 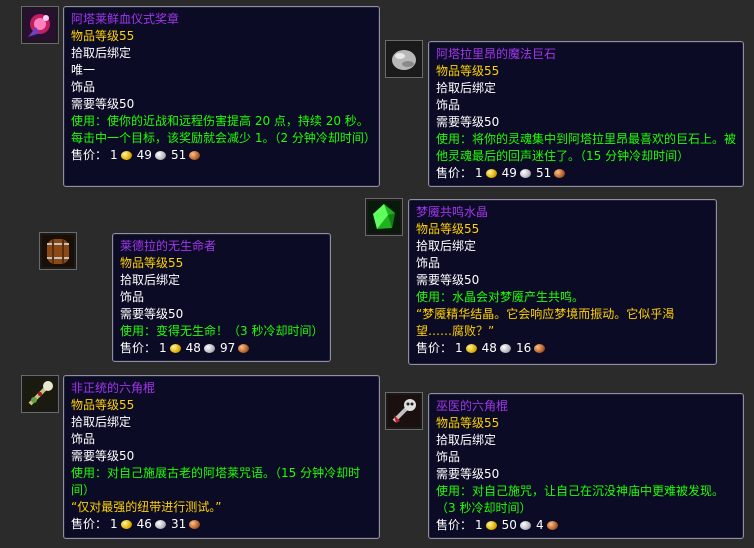 What do you see at coordinates (580, 499) in the screenshot?
I see `use-effect: 使用：对自己施咒，让自己在沉没神庙中更难被发现。（3 秒冷却时间）` at bounding box center [580, 499].